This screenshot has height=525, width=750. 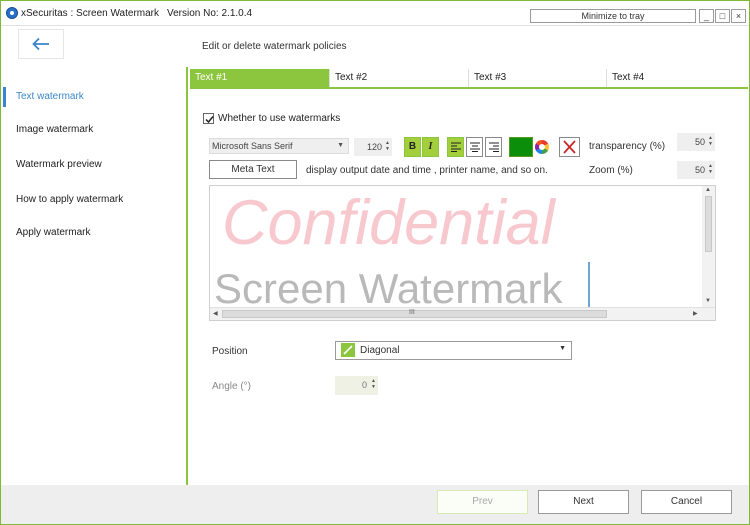 What do you see at coordinates (537, 78) in the screenshot?
I see `tab-text-3: Text #3` at bounding box center [537, 78].